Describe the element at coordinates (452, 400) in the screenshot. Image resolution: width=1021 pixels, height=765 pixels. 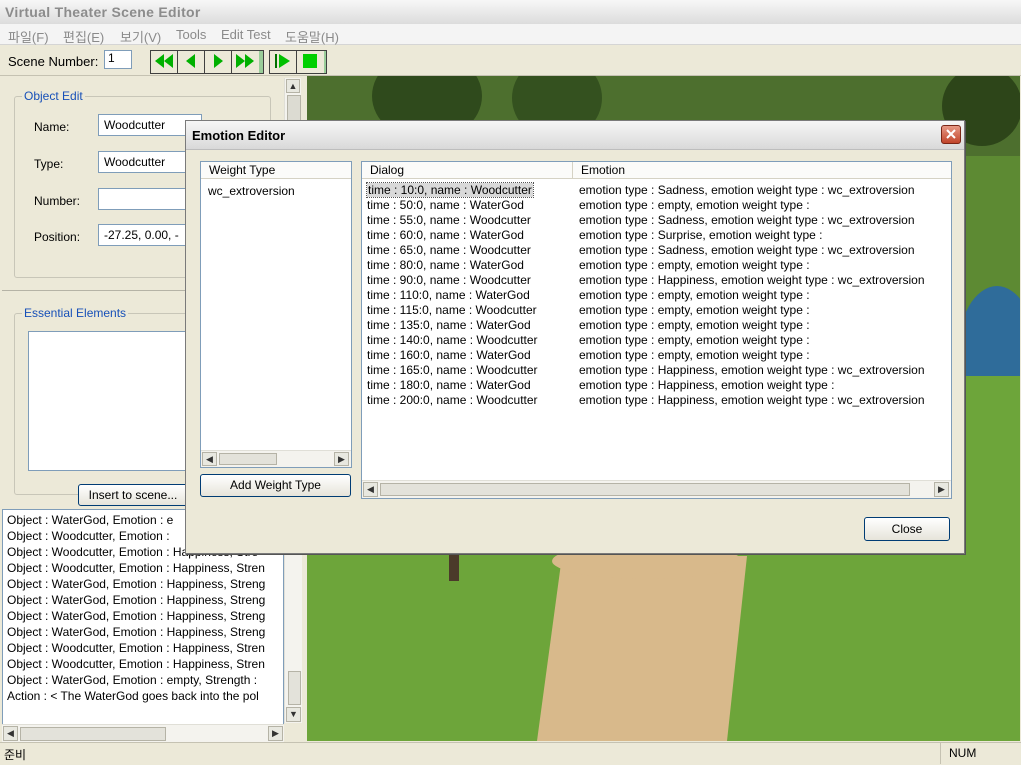
I see `dialog-cell: time : 200:0, name : Woodcutter` at that location.